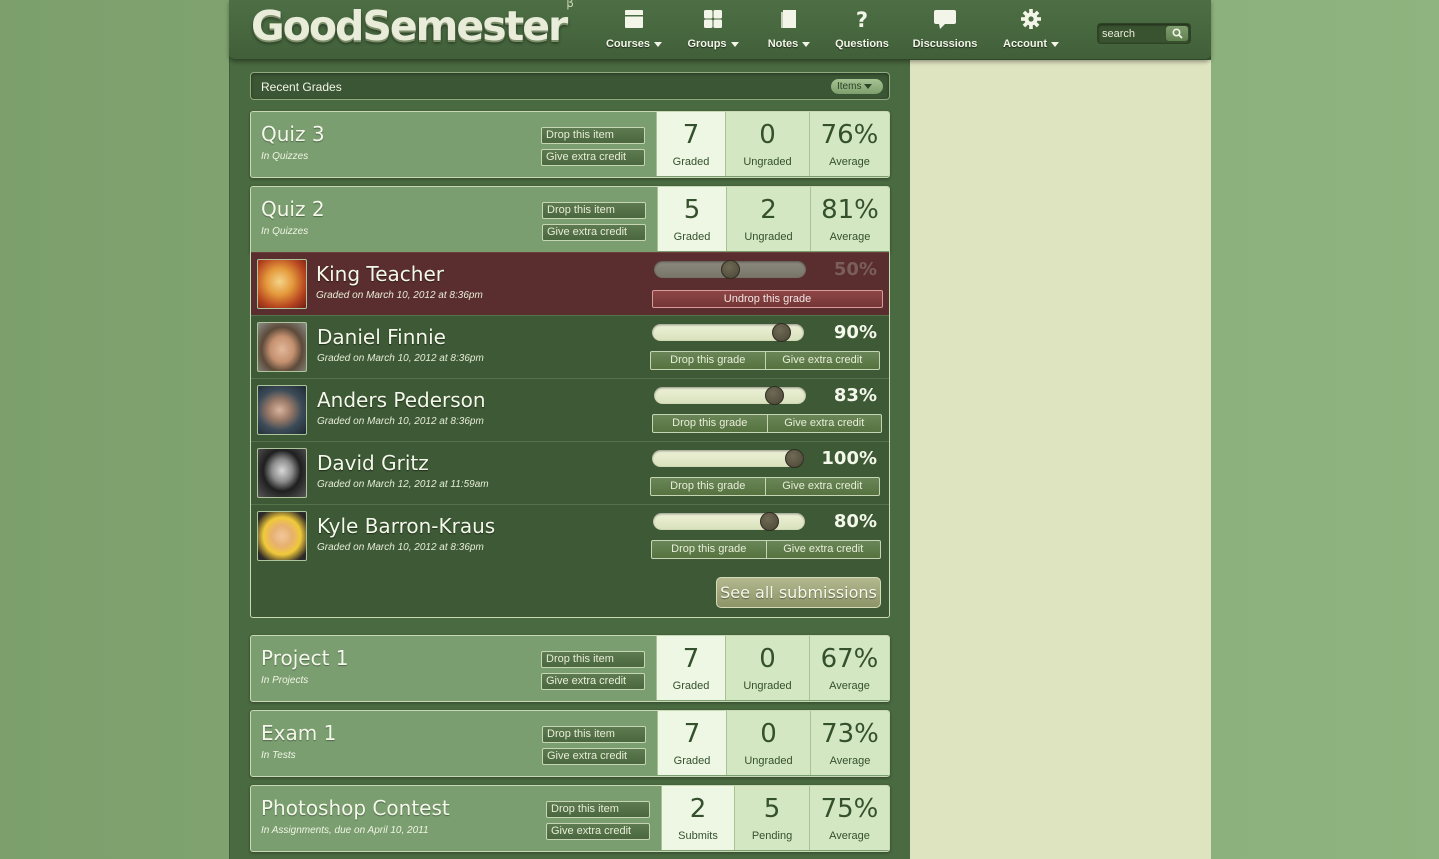 This screenshot has width=1439, height=859. What do you see at coordinates (849, 135) in the screenshot?
I see `stat-value: 76%` at bounding box center [849, 135].